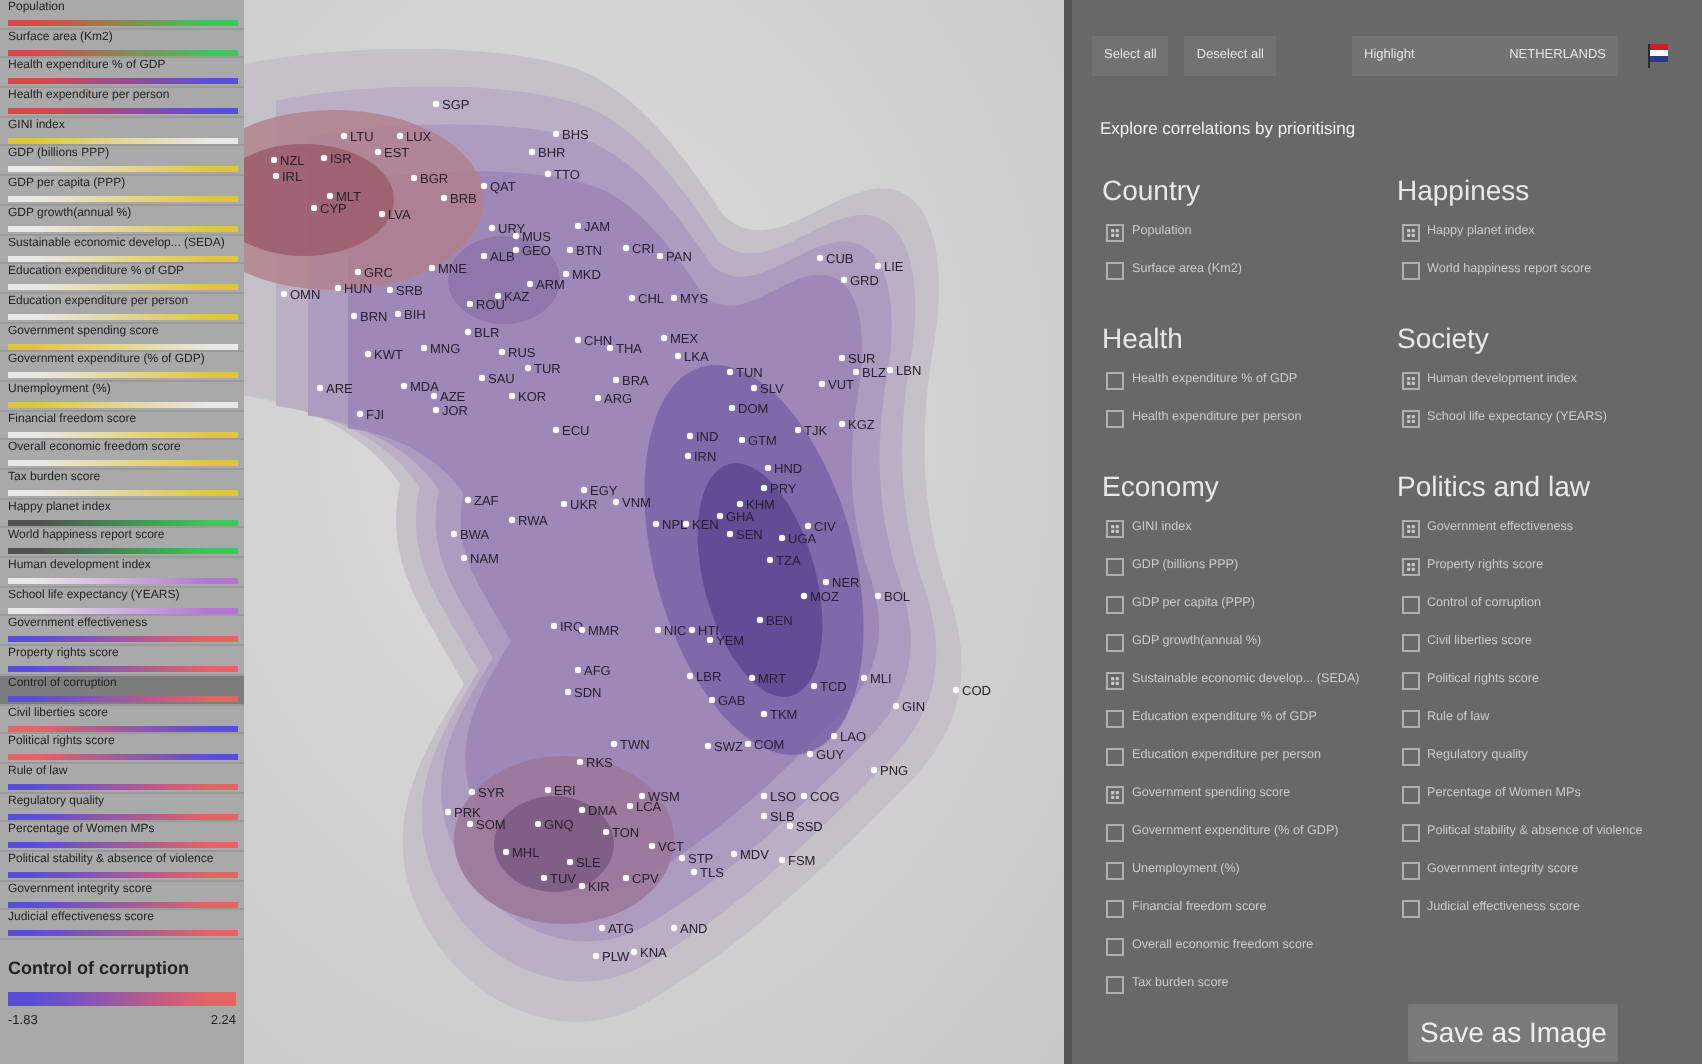 Image resolution: width=1702 pixels, height=1064 pixels. I want to click on section-heading: Happiness, so click(1464, 189).